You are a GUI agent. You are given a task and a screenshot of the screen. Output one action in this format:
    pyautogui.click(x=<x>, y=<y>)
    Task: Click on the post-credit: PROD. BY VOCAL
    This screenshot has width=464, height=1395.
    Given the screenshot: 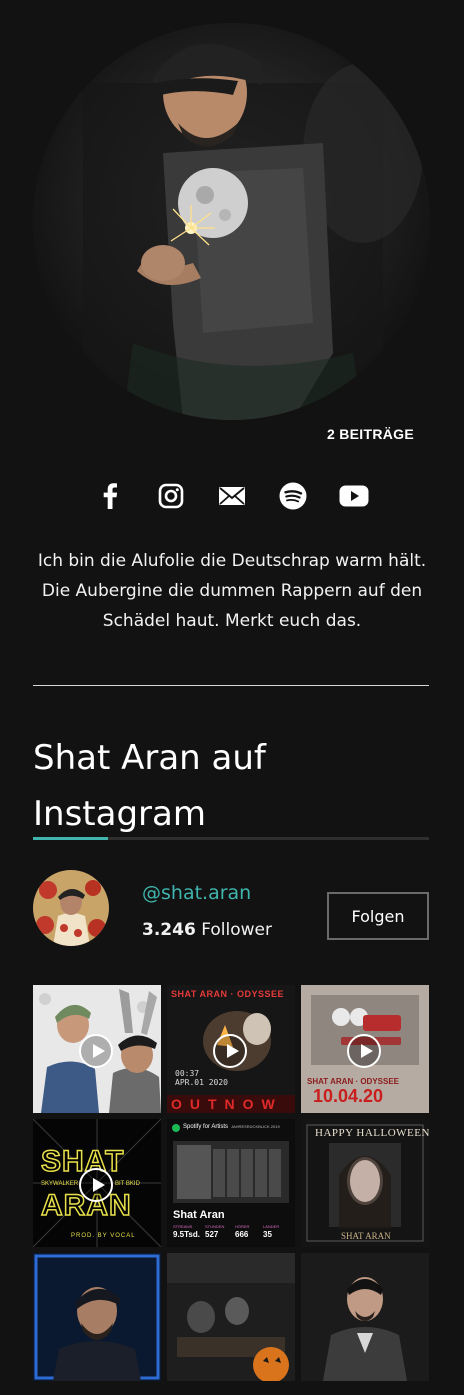 What is the action you would take?
    pyautogui.click(x=103, y=1236)
    